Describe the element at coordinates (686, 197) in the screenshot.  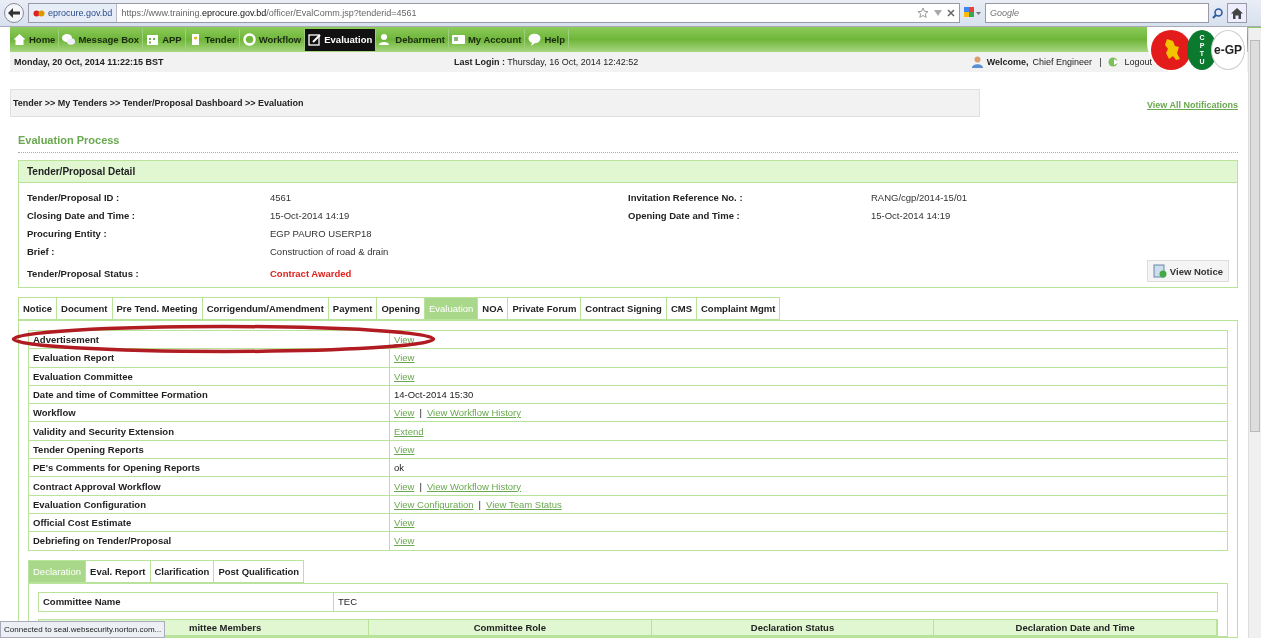
I see `field-label: Invitation Reference No. :` at that location.